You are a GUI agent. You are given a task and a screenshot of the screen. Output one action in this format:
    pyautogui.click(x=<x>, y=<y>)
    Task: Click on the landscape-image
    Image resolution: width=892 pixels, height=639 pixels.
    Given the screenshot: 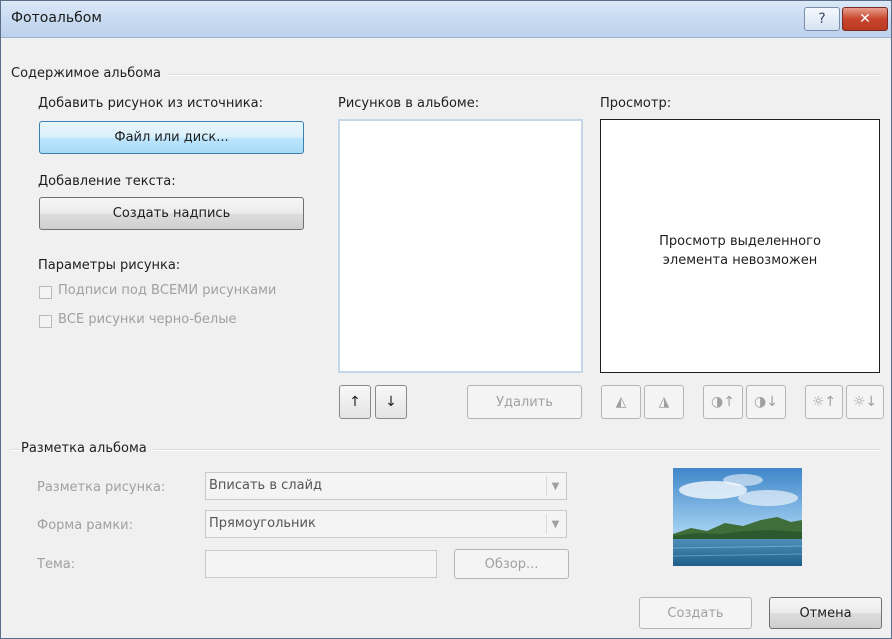 What is the action you would take?
    pyautogui.click(x=737, y=517)
    